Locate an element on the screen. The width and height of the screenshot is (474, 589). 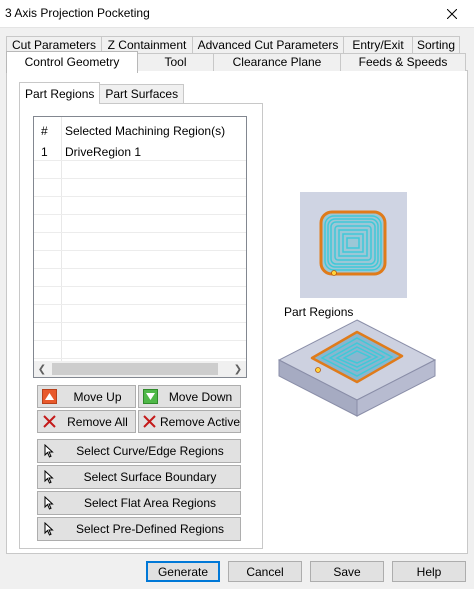
scroll-left-icon: ❮ is located at coordinates (42, 369).